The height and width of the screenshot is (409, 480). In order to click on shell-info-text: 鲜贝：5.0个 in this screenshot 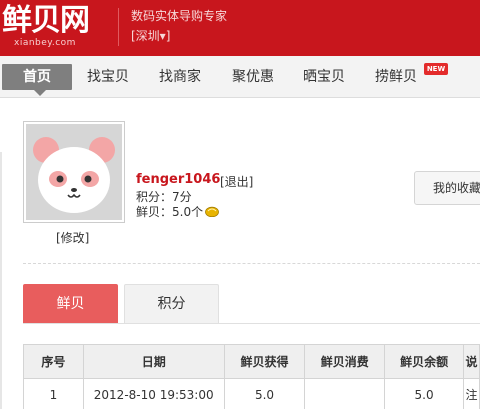, I will do `click(170, 212)`.